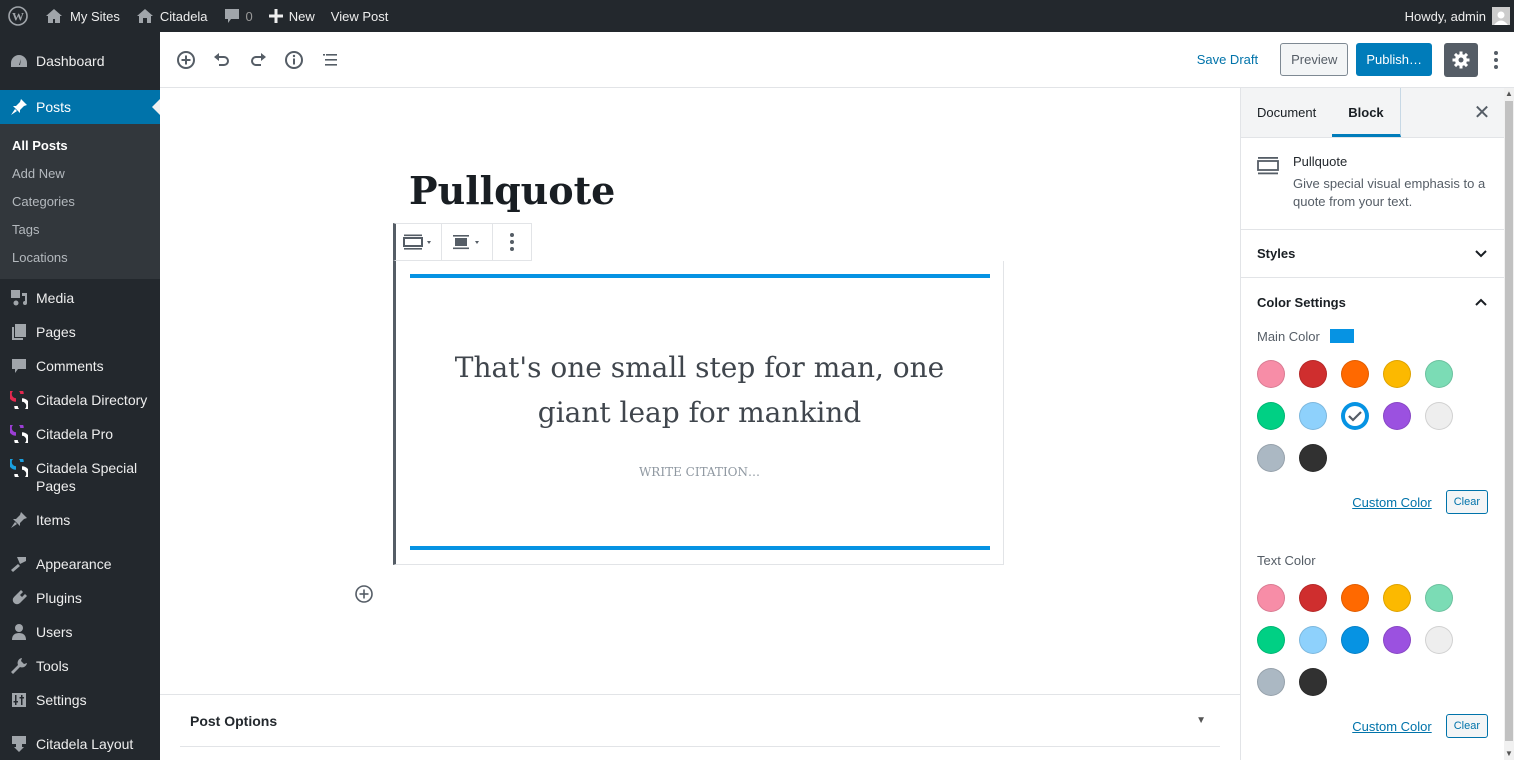 This screenshot has width=1514, height=761. Describe the element at coordinates (1509, 754) in the screenshot. I see `scroll-down-arrow: ▼` at that location.